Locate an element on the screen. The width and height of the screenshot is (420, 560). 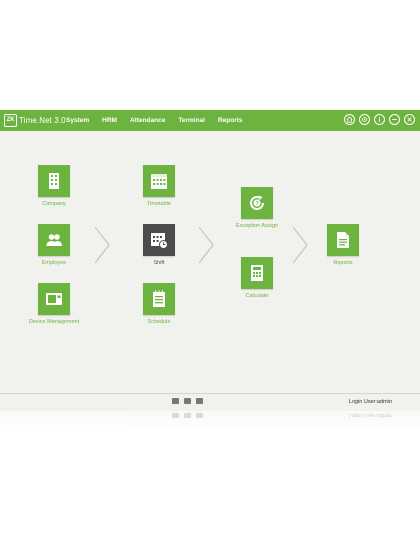
shift-module: Shift is located at coordinates (159, 245).